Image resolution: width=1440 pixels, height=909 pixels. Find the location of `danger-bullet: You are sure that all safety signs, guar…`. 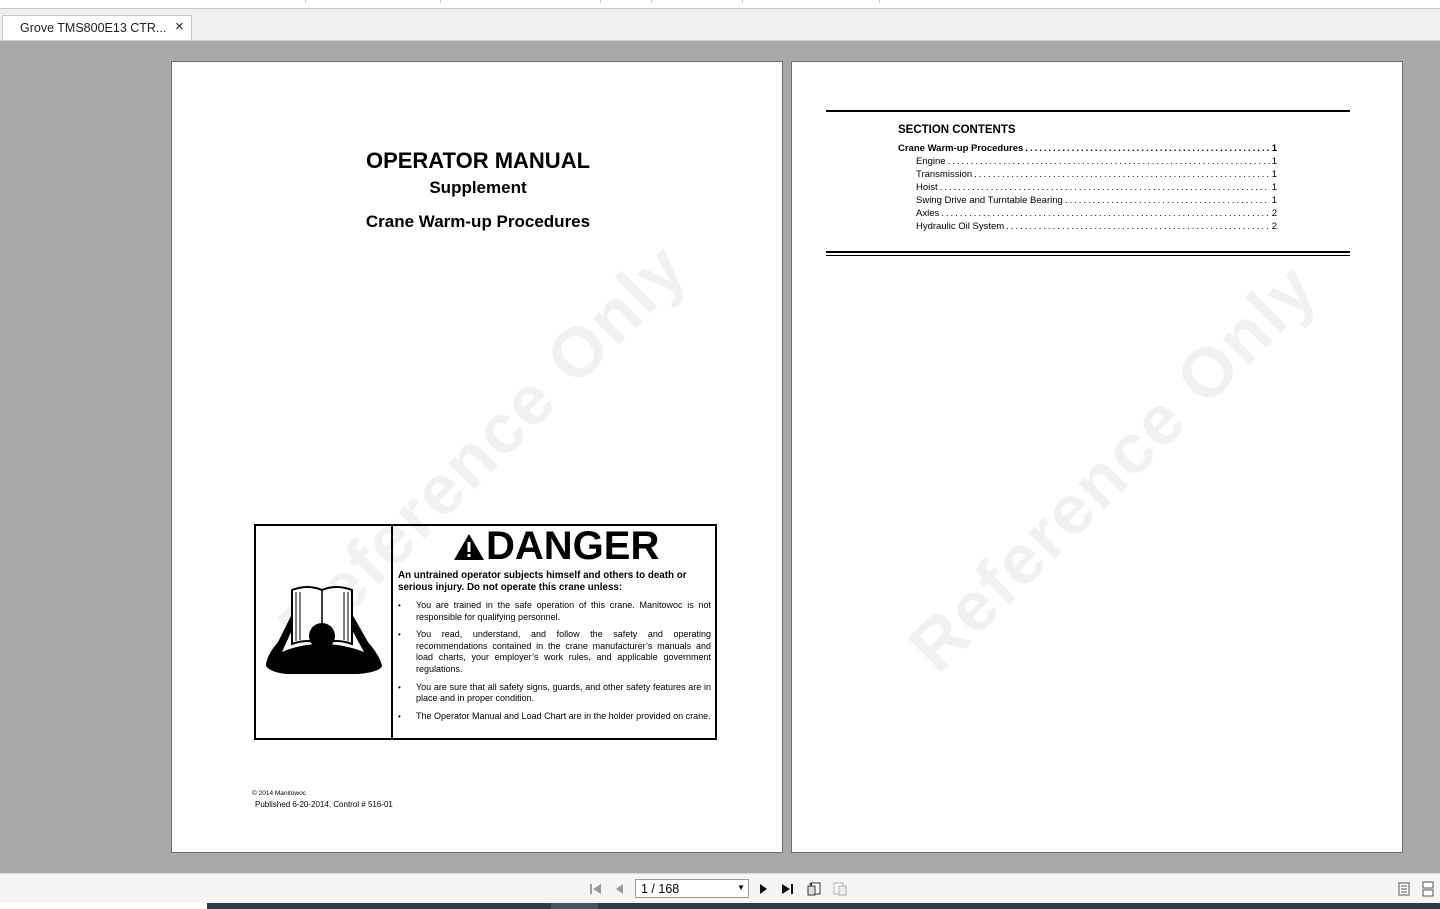

danger-bullet: You are sure that all safety signs, guar… is located at coordinates (554, 693).